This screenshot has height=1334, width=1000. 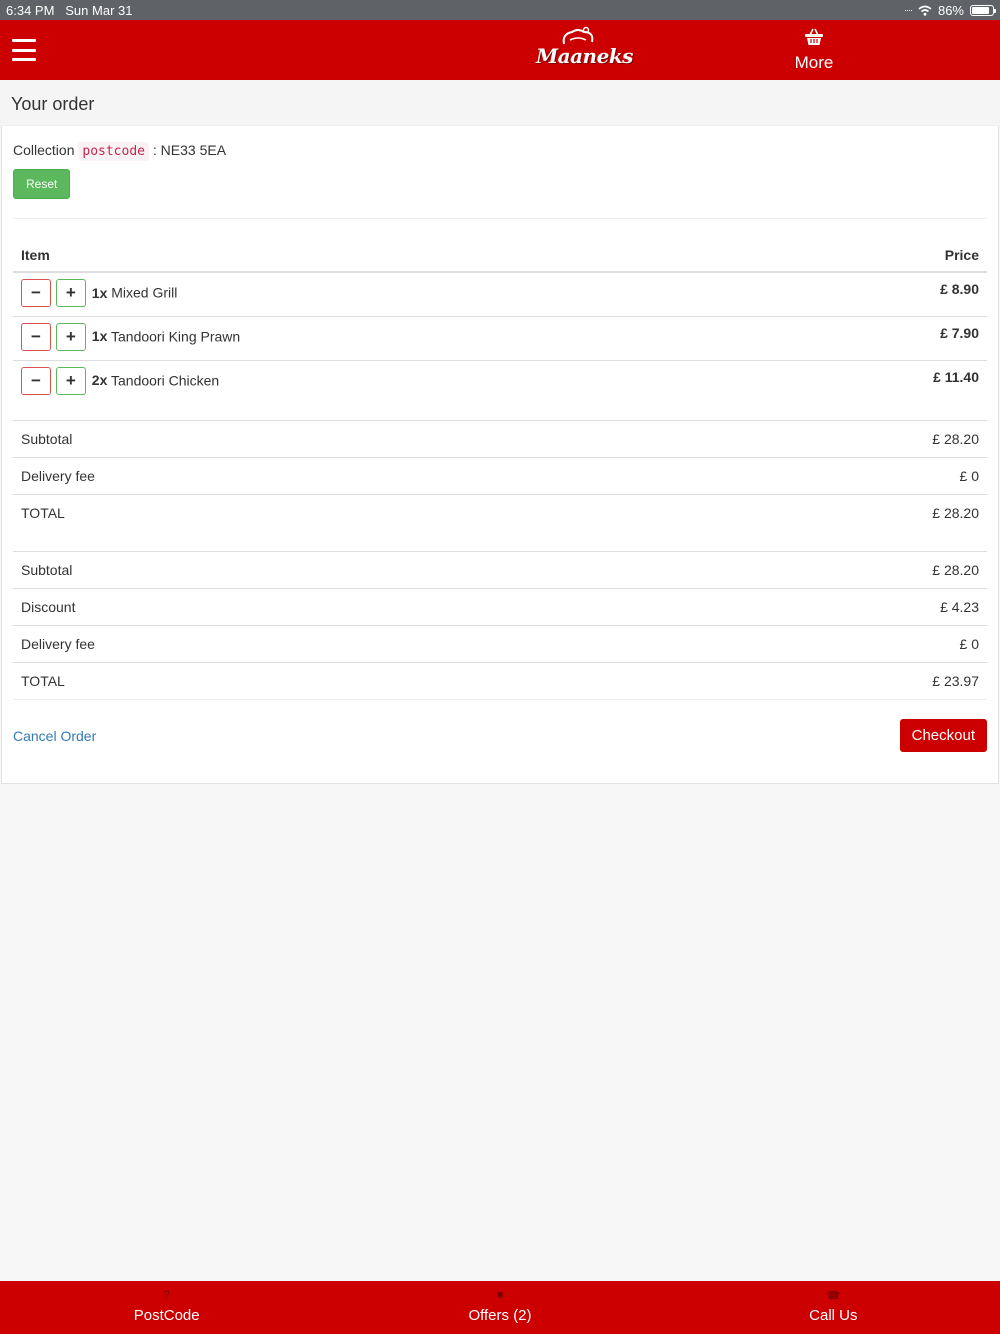 I want to click on brand-logo: Maaneks, so click(x=584, y=50).